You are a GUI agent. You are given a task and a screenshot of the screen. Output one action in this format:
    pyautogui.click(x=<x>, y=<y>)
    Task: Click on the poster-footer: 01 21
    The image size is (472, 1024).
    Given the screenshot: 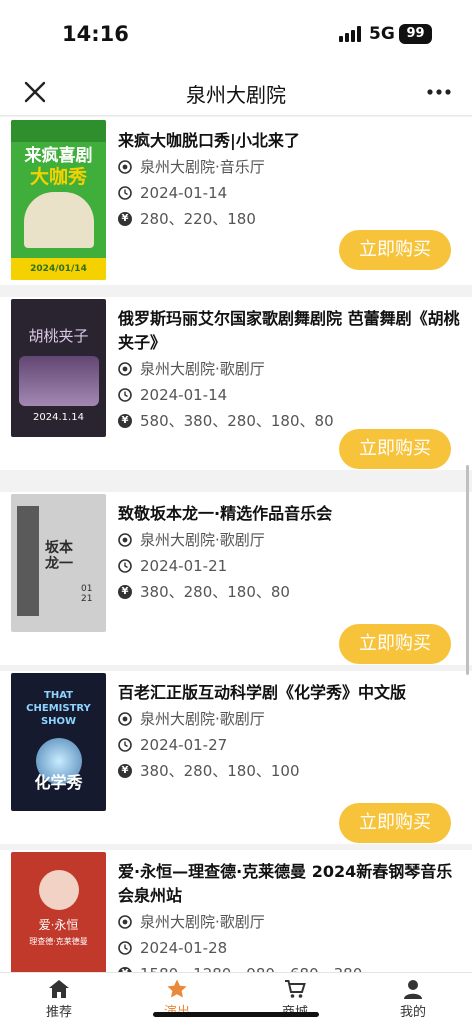 What is the action you would take?
    pyautogui.click(x=87, y=594)
    